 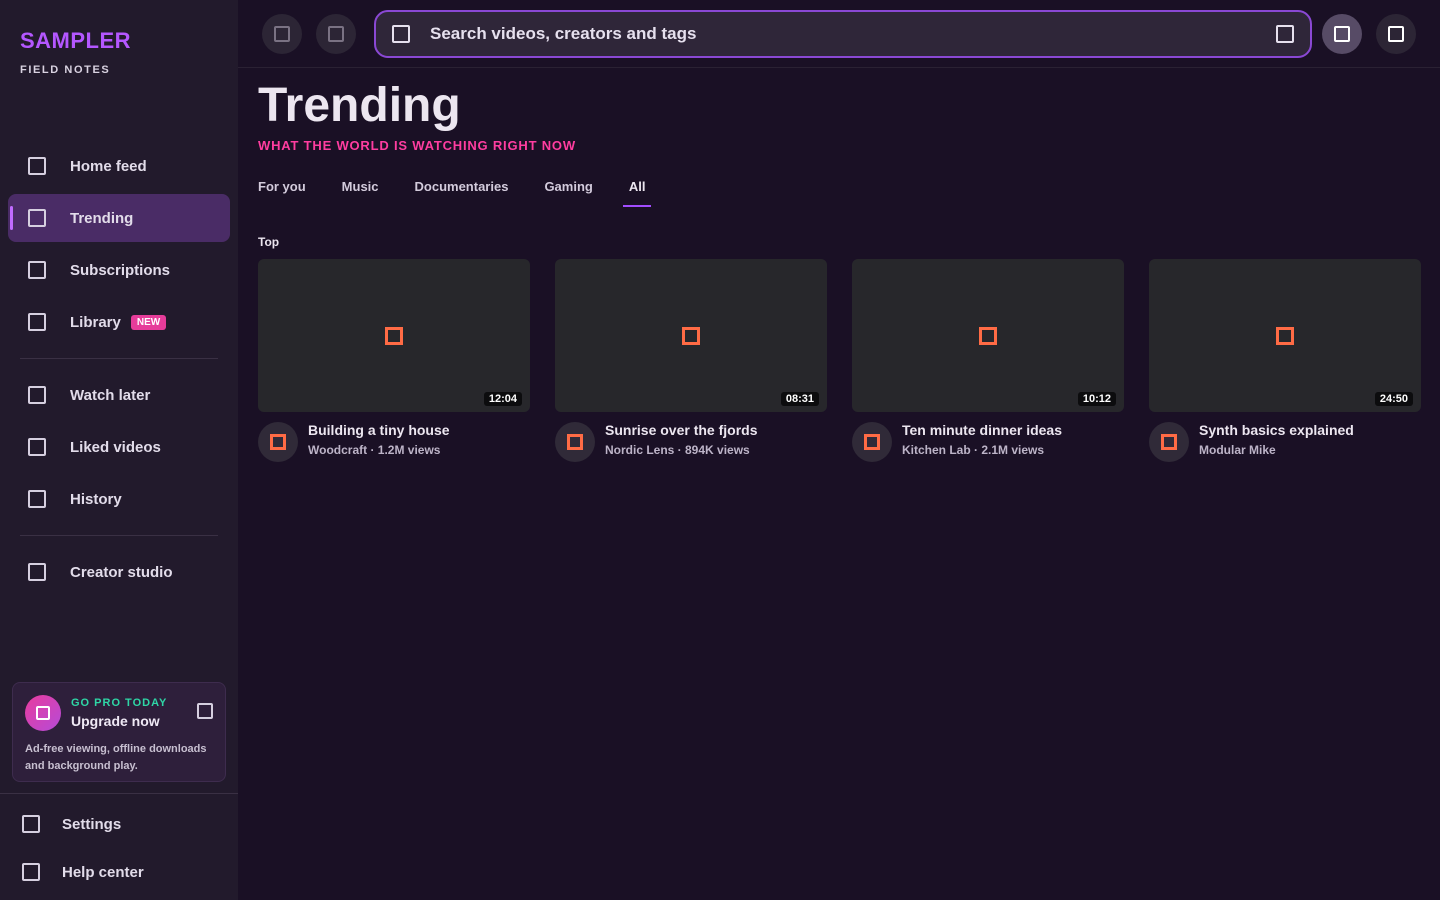 I want to click on video-title: Ten minute dinner ideas, so click(x=982, y=430).